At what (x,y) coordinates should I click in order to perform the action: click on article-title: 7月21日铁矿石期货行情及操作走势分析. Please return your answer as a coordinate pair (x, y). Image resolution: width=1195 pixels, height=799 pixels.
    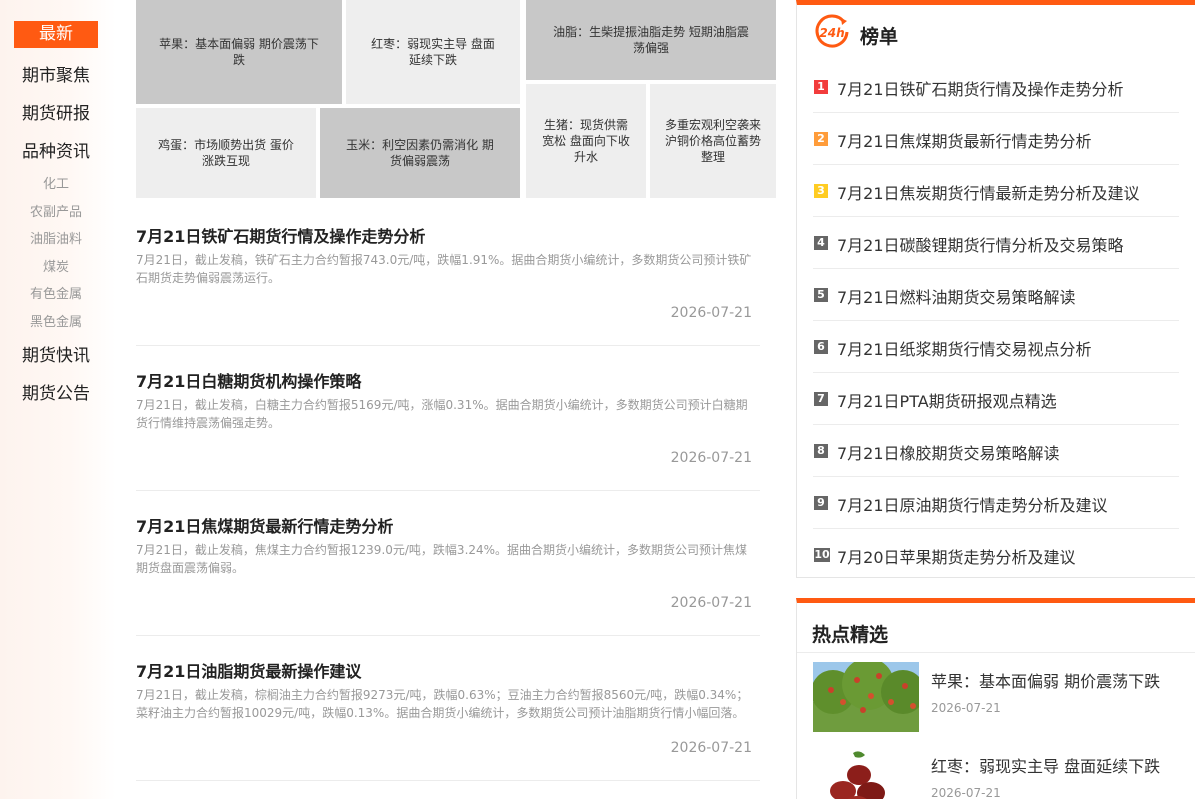
    Looking at the image, I should click on (280, 235).